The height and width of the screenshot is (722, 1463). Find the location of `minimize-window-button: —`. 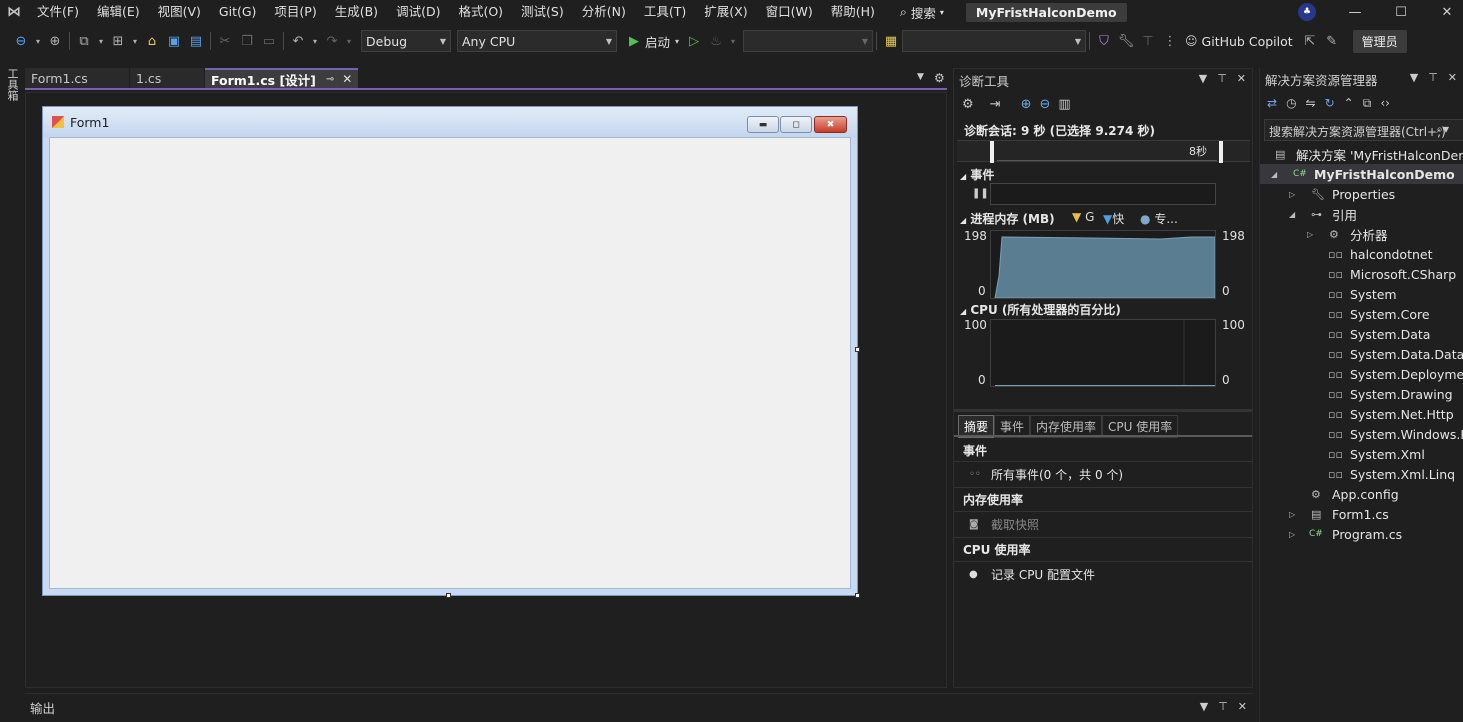

minimize-window-button: — is located at coordinates (1355, 12).